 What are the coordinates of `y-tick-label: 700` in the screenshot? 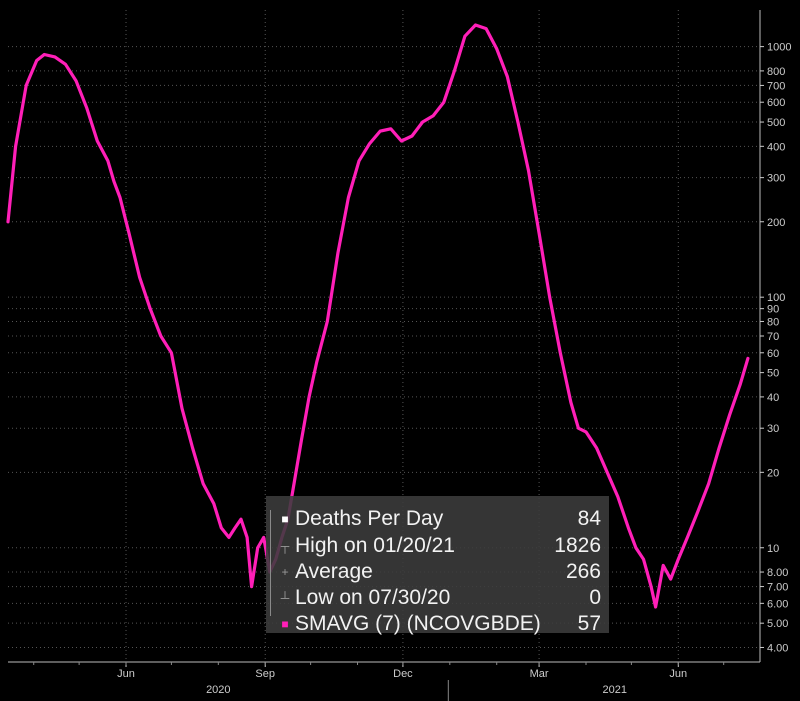 It's located at (776, 86).